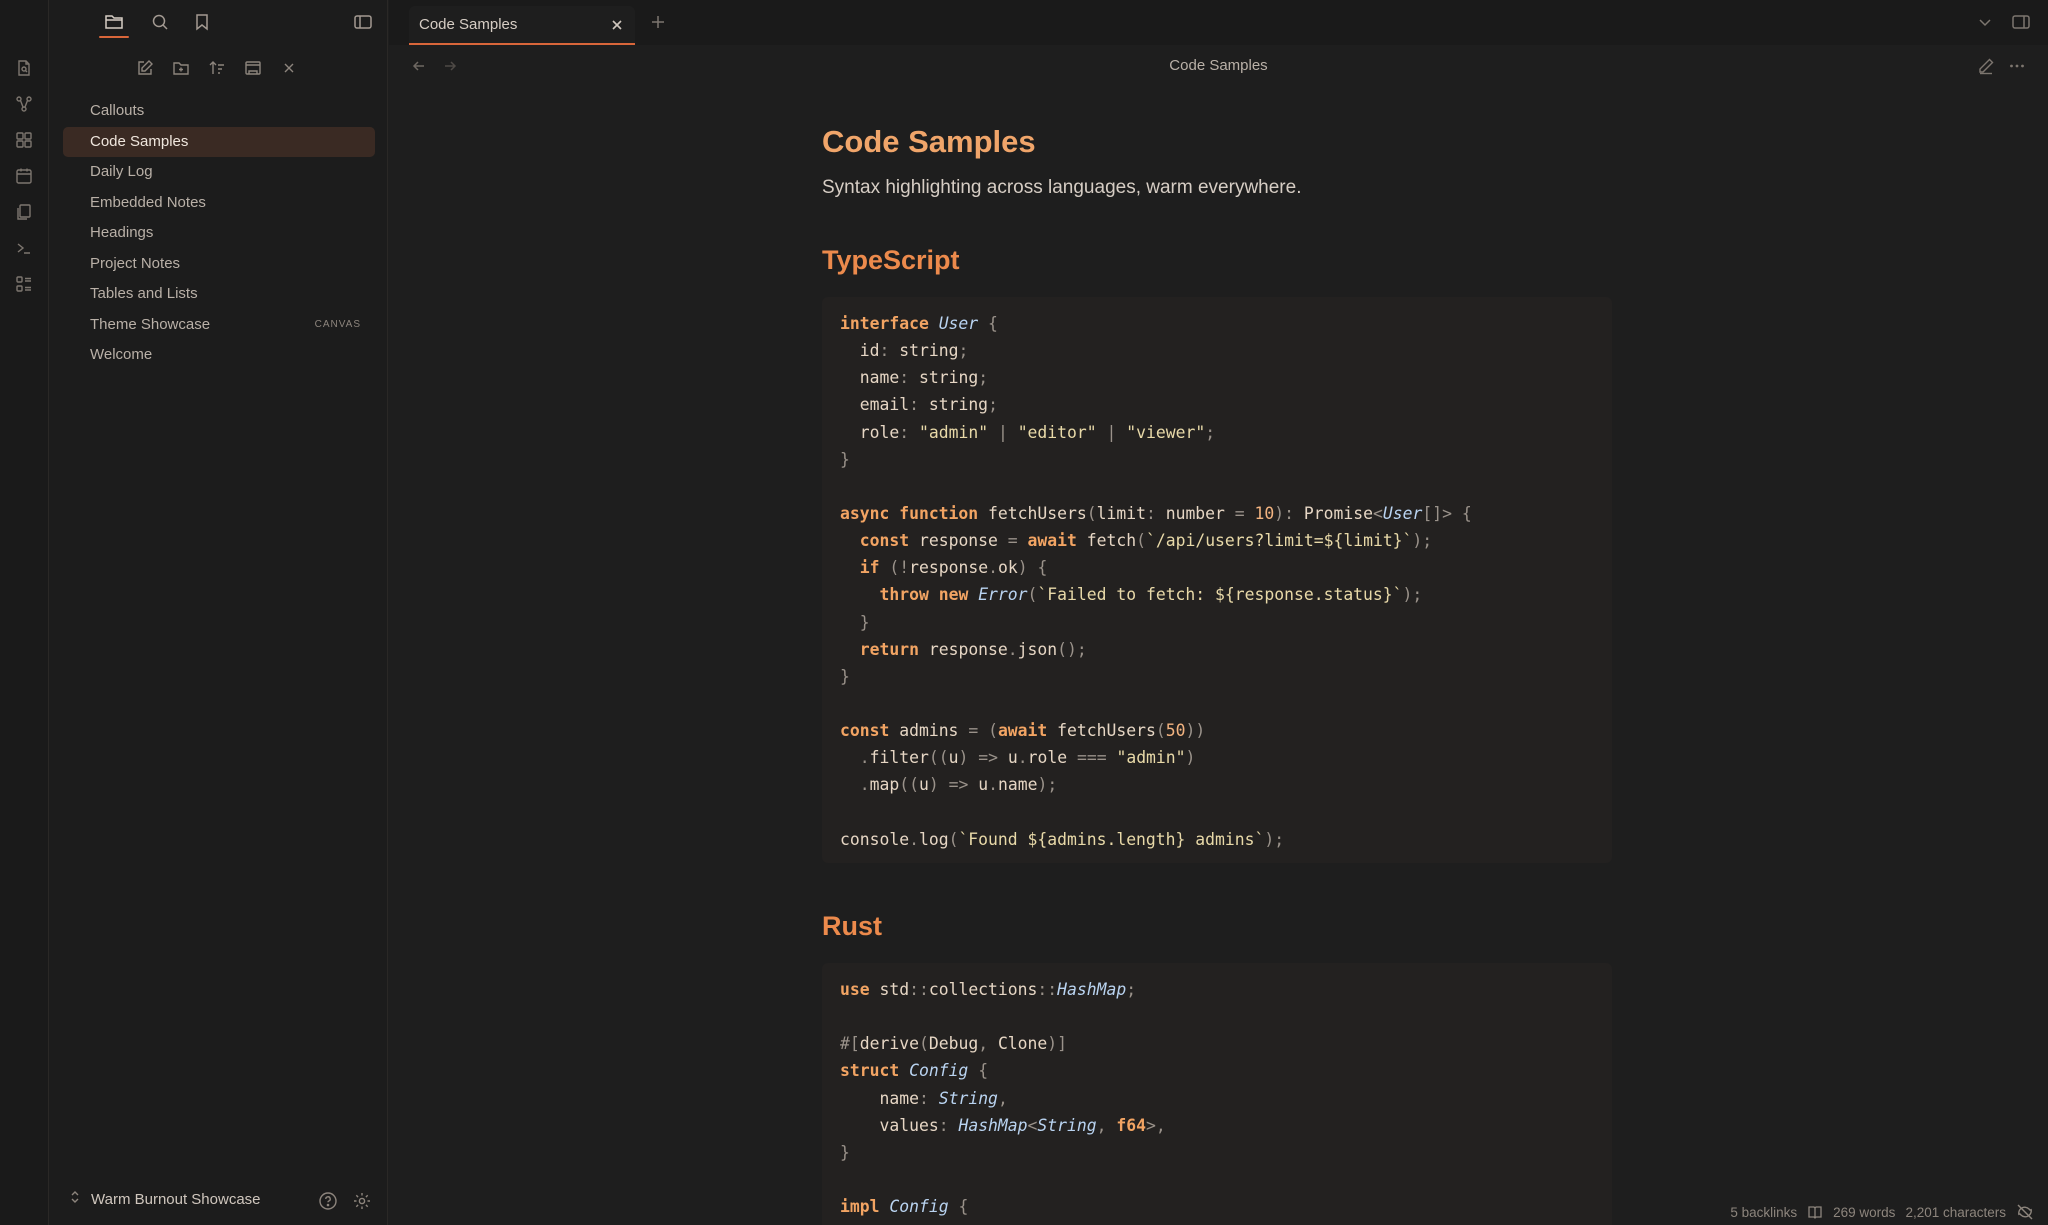 This screenshot has height=1225, width=2048. Describe the element at coordinates (1218, 22) in the screenshot. I see `tab-bar: Code Samples` at that location.